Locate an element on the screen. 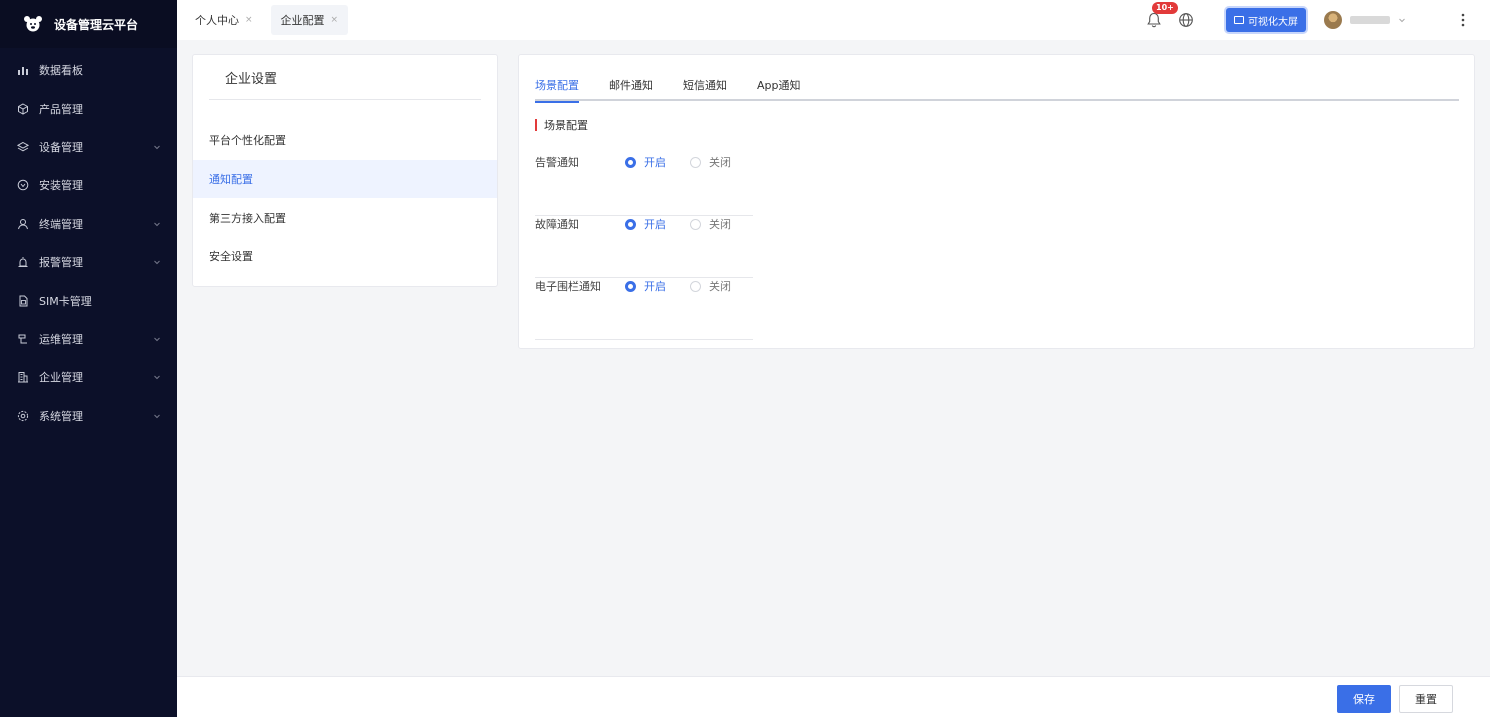 The height and width of the screenshot is (717, 1490). content-tab: App通知 is located at coordinates (779, 89).